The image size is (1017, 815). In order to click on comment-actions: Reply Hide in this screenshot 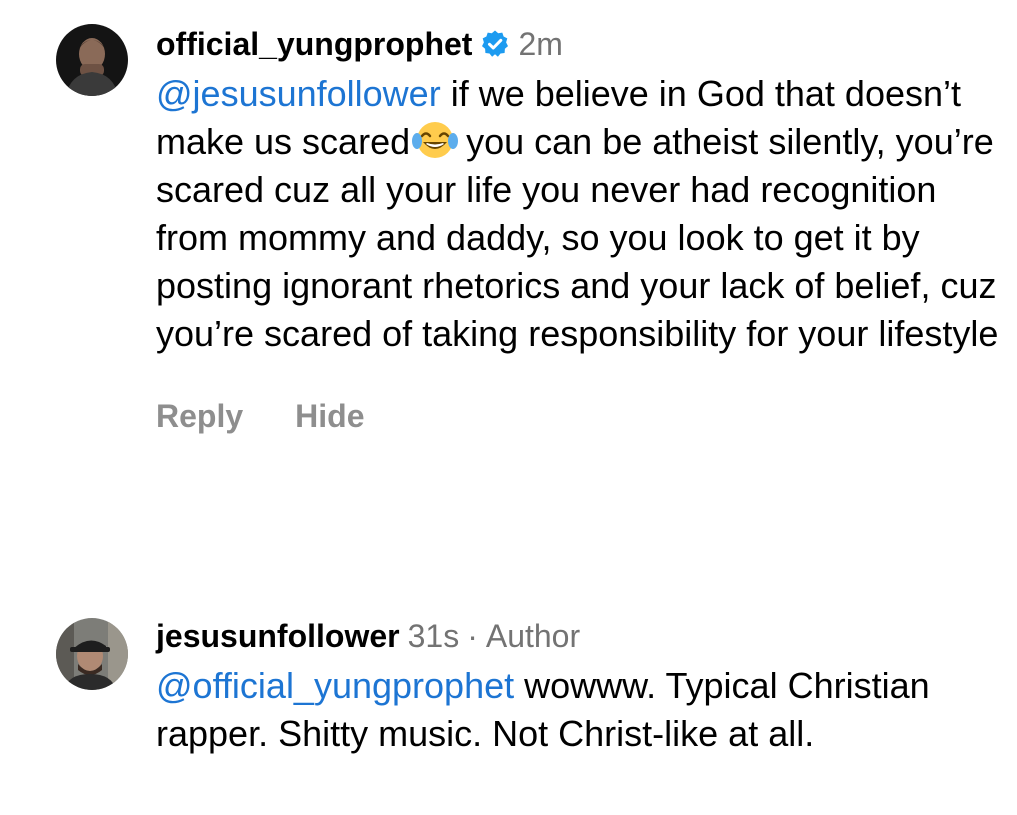, I will do `click(577, 416)`.